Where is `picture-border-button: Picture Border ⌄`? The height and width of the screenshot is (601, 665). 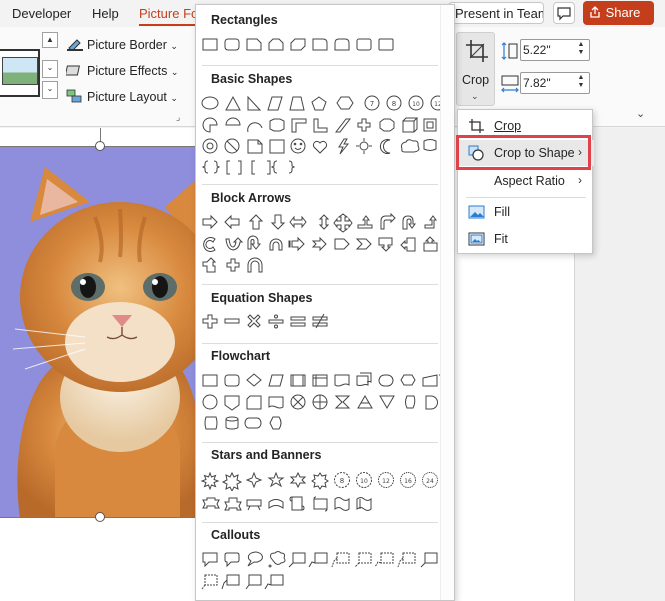
picture-border-button: Picture Border ⌄ is located at coordinates (122, 44).